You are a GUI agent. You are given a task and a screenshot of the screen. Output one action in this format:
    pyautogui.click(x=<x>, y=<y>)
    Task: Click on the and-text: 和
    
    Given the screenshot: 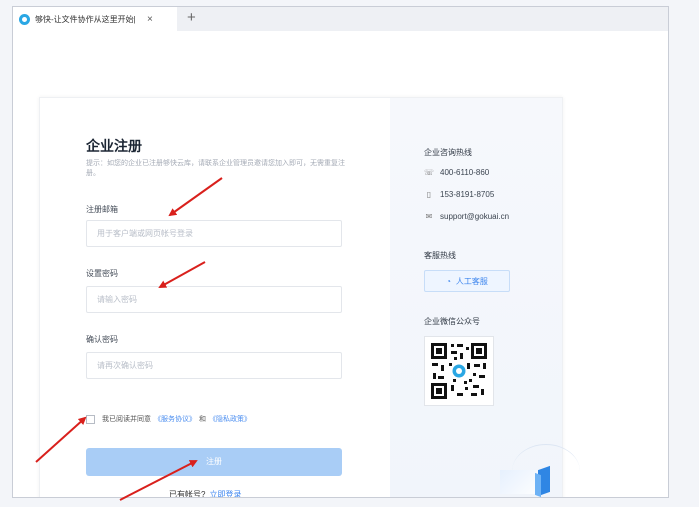 What is the action you would take?
    pyautogui.click(x=202, y=419)
    